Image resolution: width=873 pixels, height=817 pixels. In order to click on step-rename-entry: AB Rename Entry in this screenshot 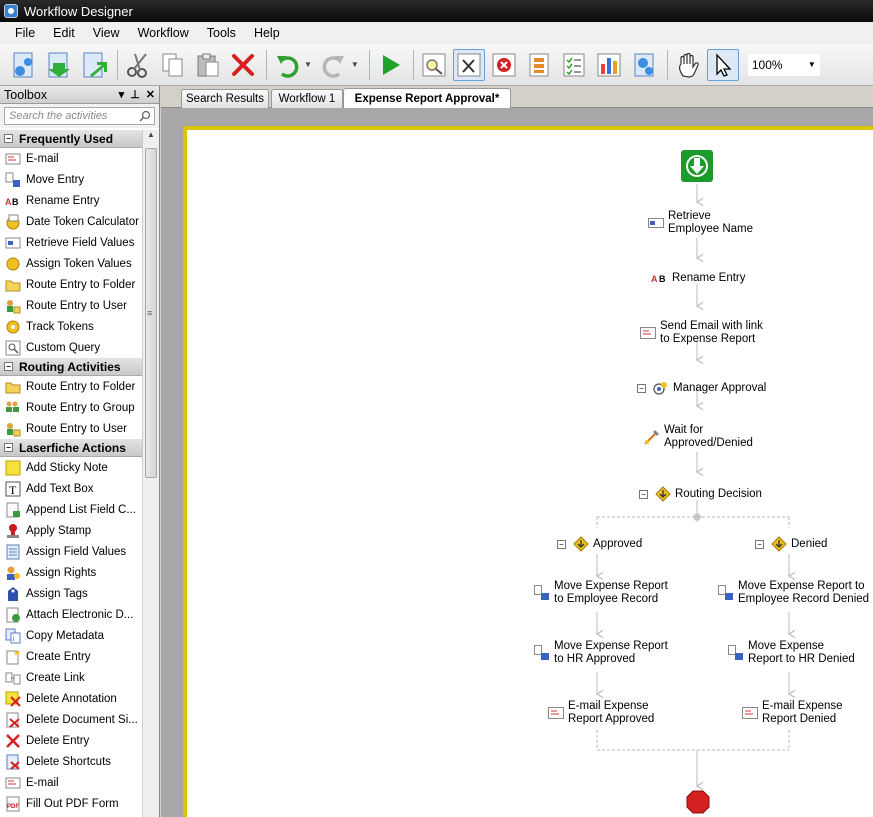, I will do `click(698, 278)`.